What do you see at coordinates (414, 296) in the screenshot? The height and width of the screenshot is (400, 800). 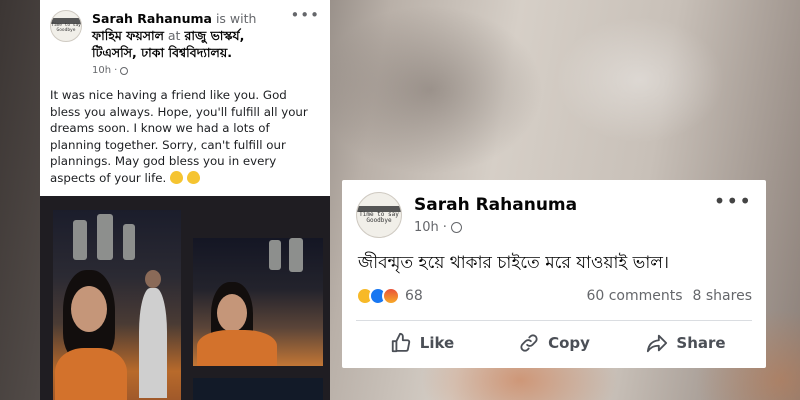 I see `reaction-count: 68` at bounding box center [414, 296].